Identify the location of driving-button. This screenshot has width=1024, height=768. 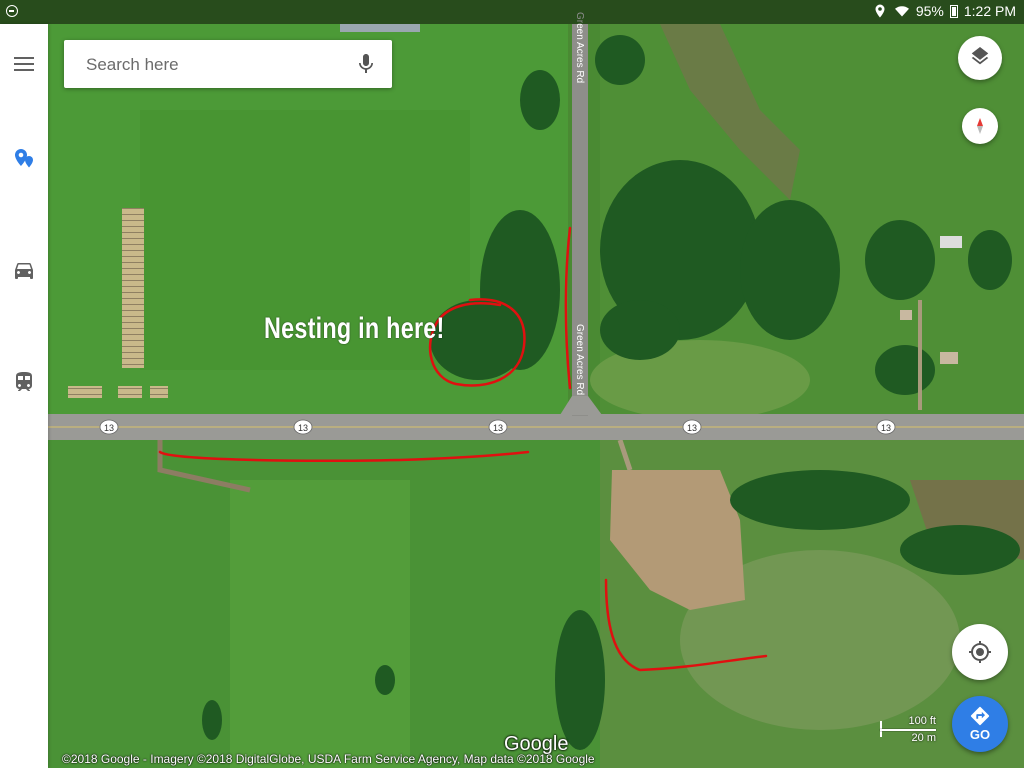
(24, 270).